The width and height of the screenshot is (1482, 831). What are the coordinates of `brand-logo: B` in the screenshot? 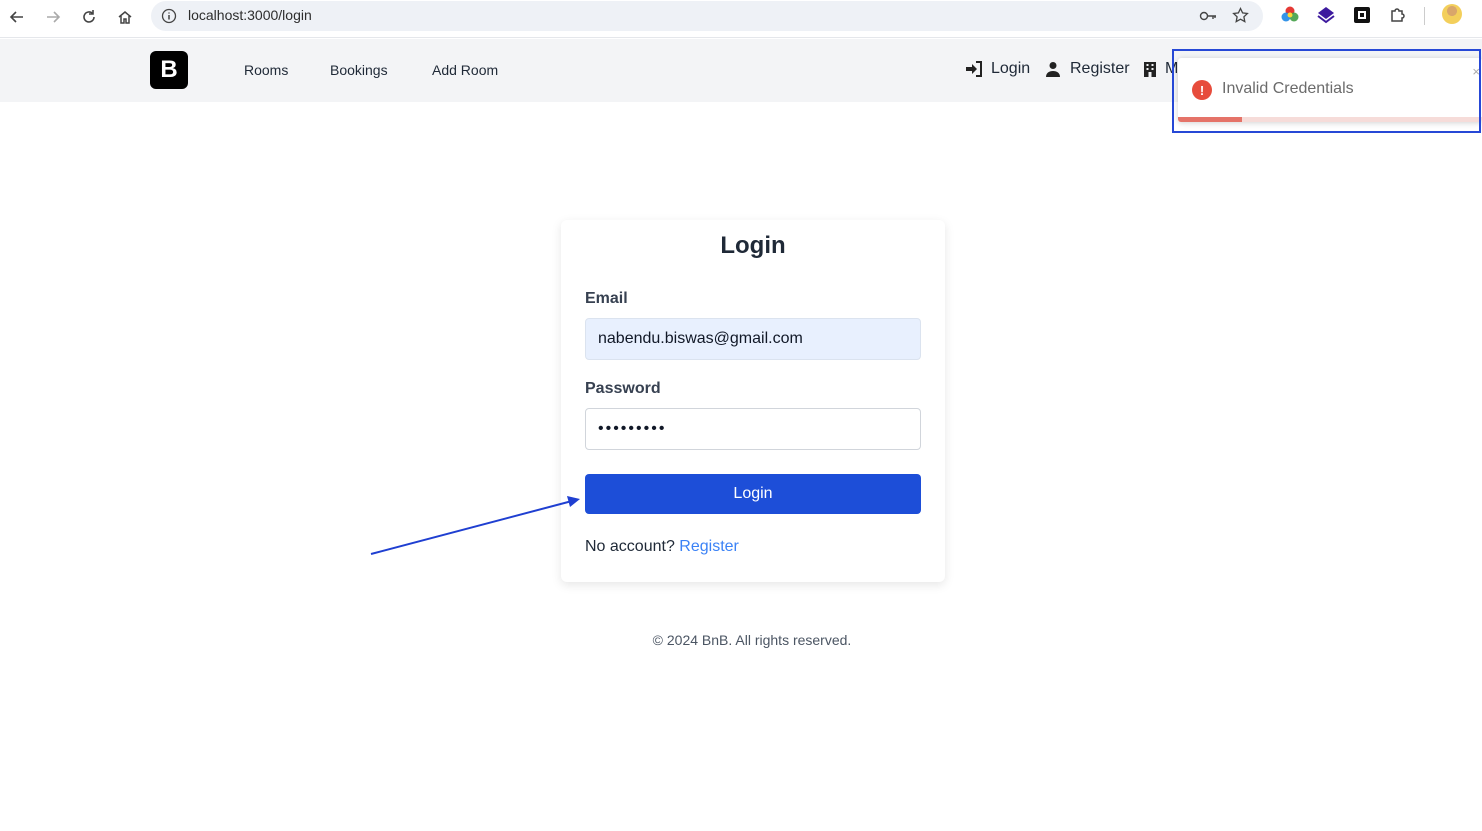 It's located at (169, 70).